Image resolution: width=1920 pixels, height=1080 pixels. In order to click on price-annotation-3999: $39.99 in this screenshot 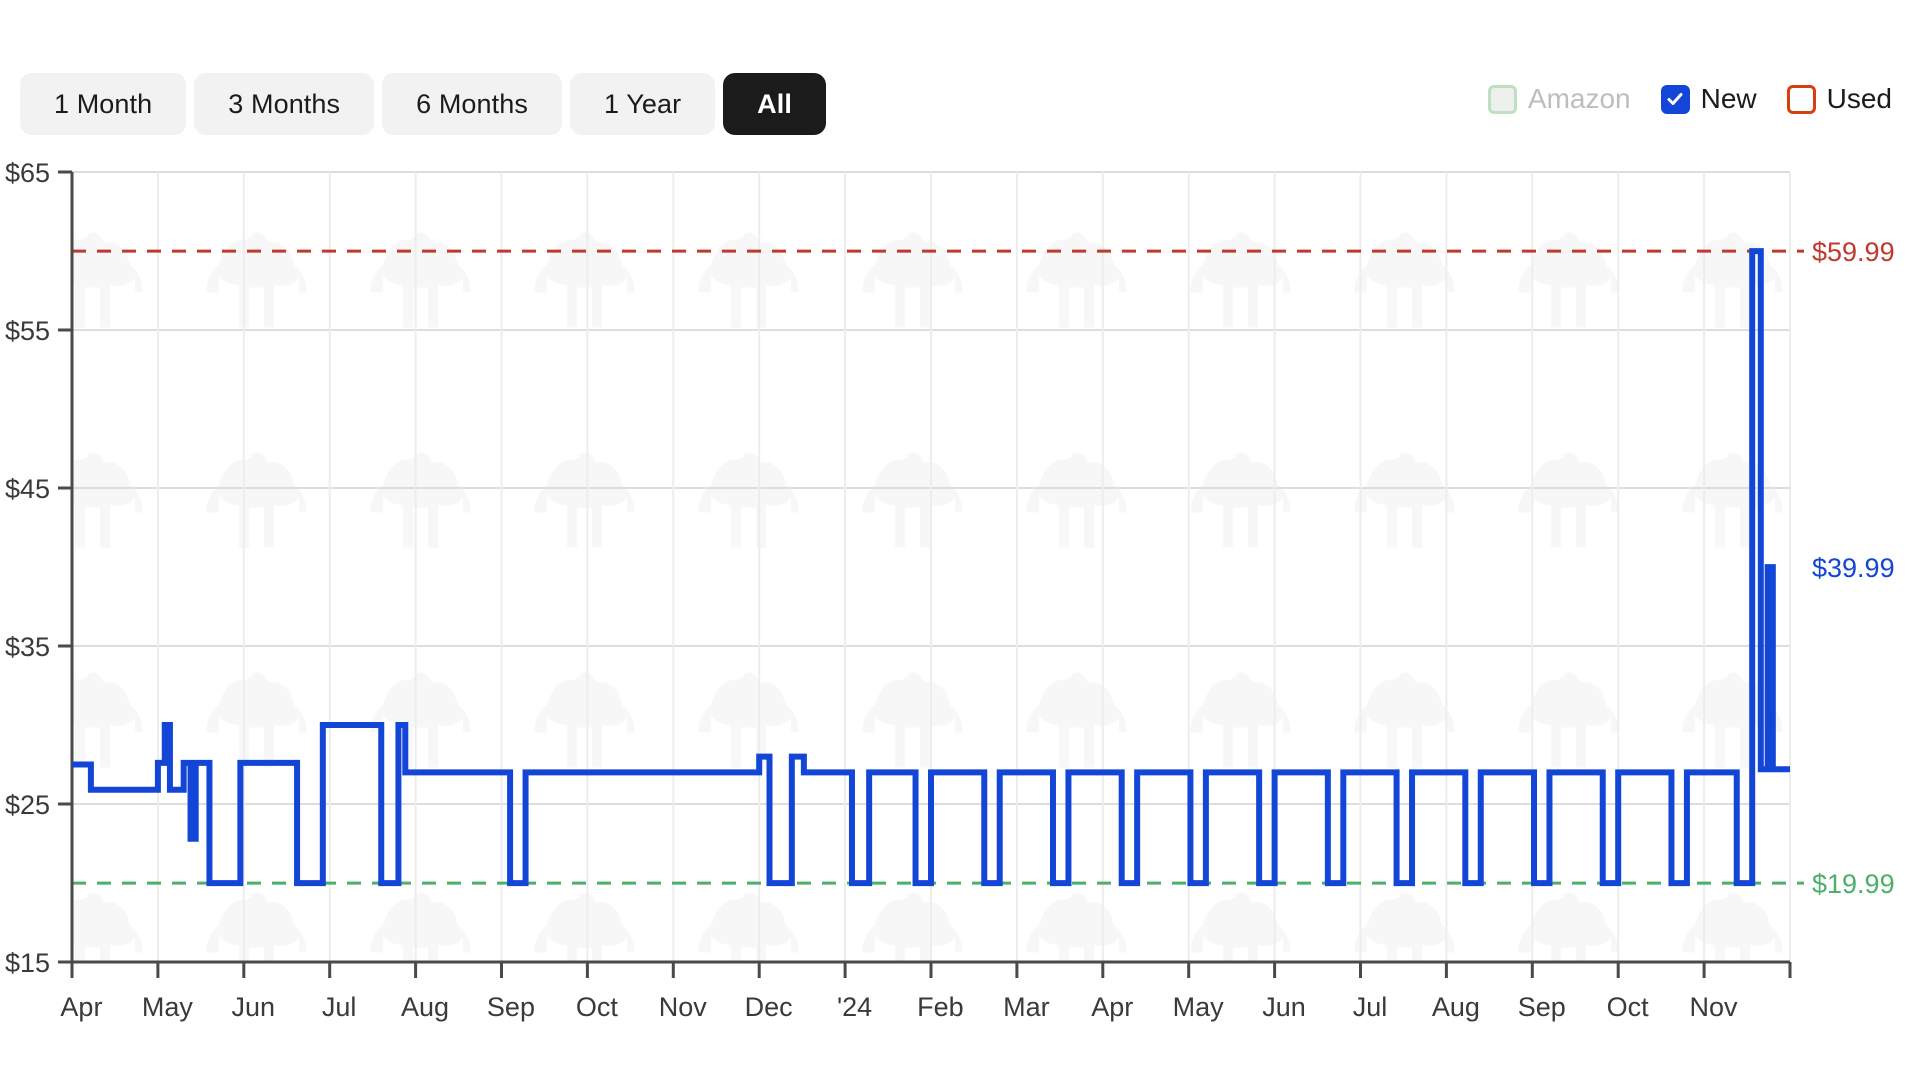, I will do `click(1853, 568)`.